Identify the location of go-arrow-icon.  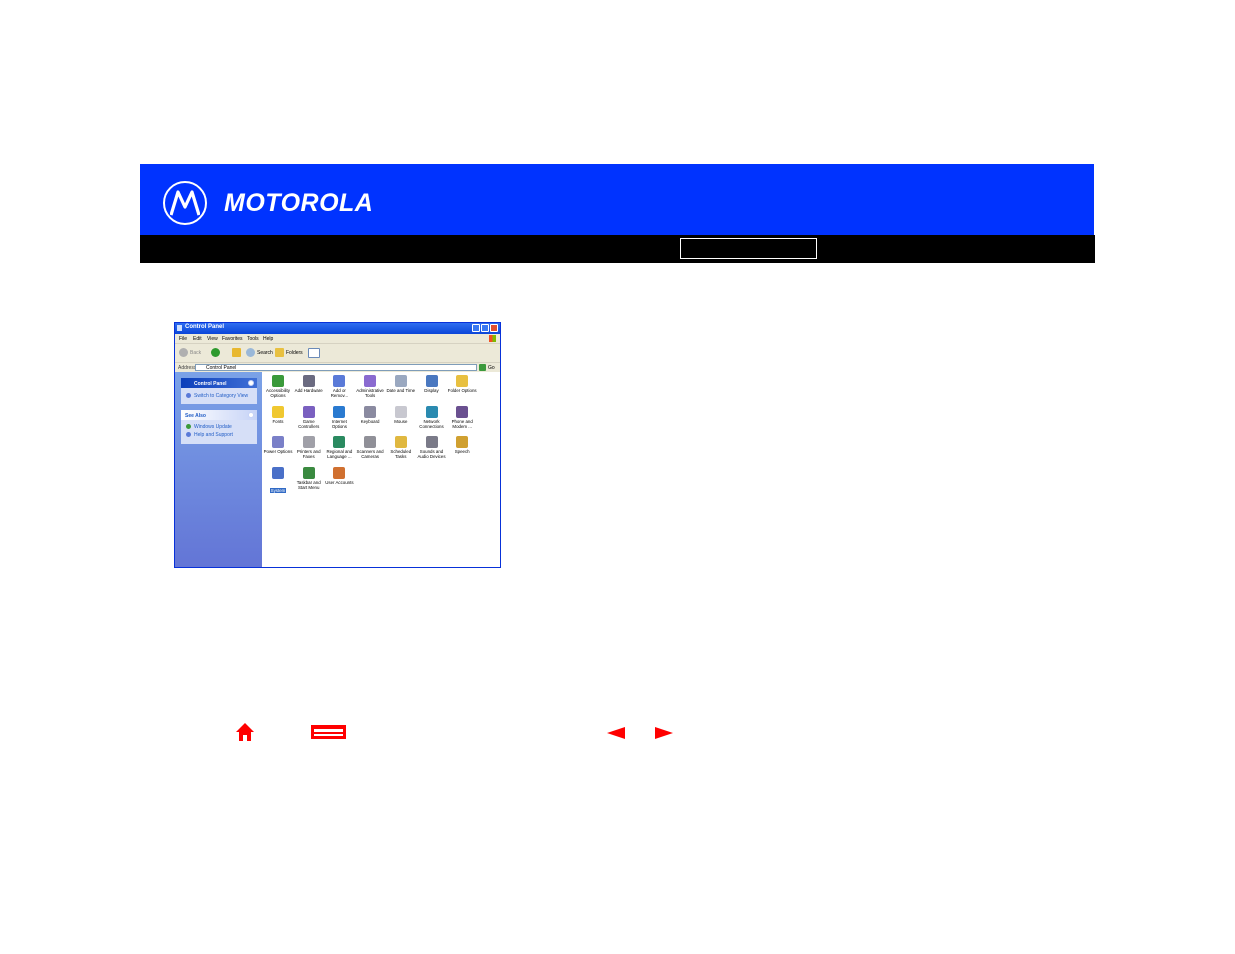
(482, 367).